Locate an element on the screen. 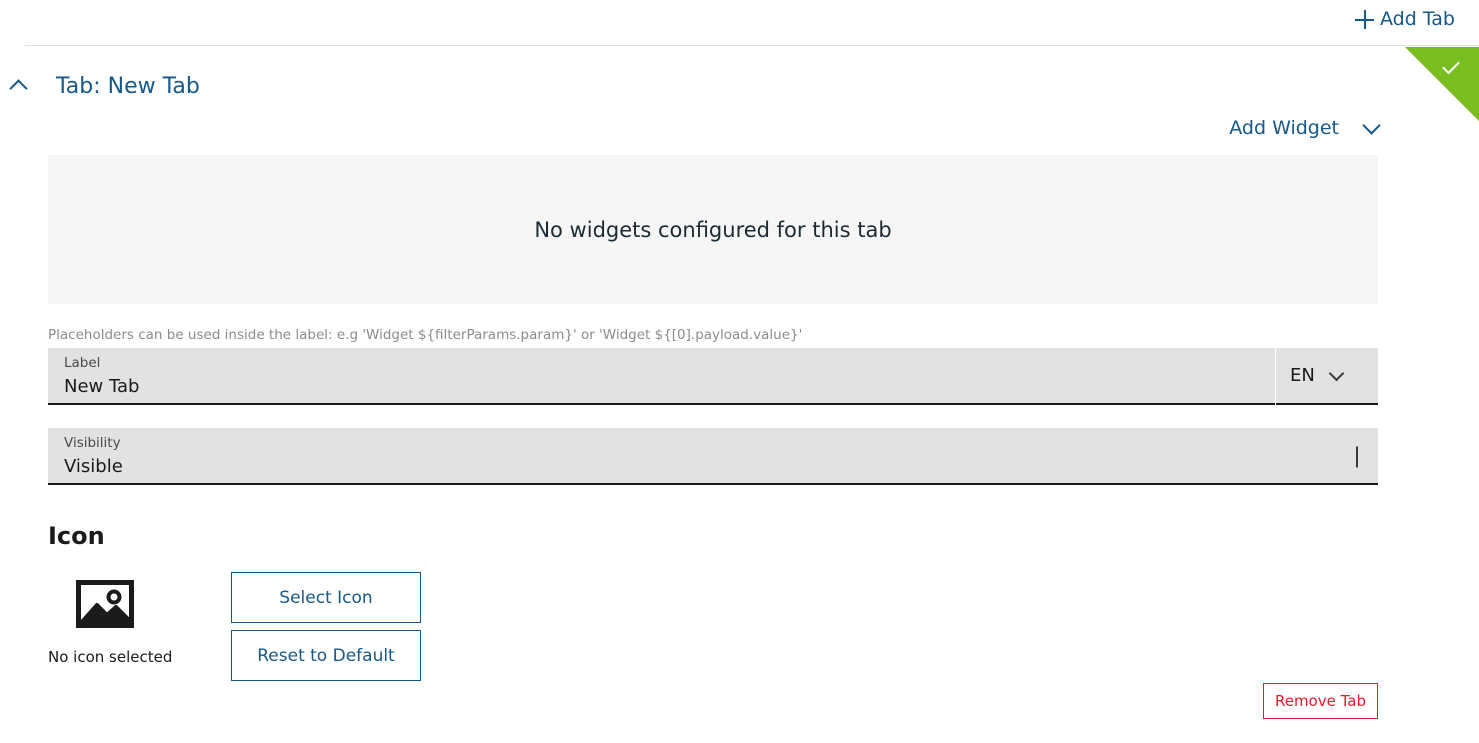  collapse-section-button is located at coordinates (18, 86).